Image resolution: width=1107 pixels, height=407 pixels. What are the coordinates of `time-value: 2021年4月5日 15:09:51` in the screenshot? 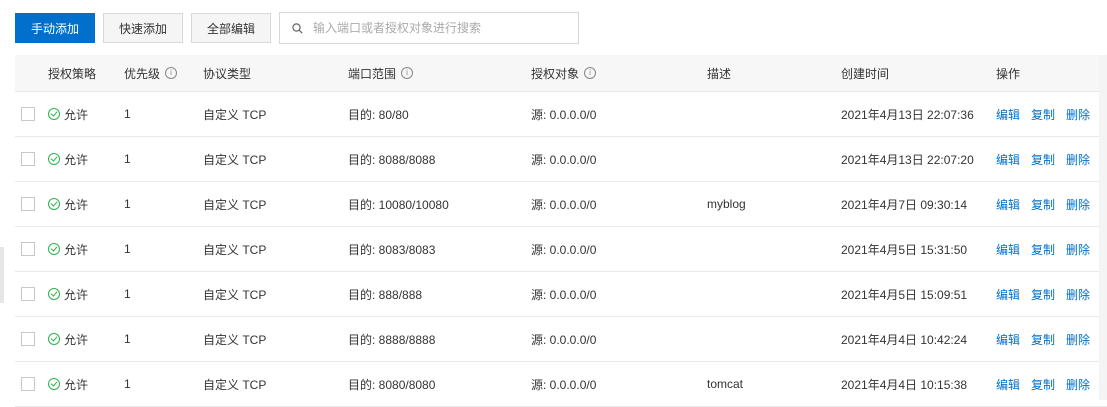 It's located at (904, 294).